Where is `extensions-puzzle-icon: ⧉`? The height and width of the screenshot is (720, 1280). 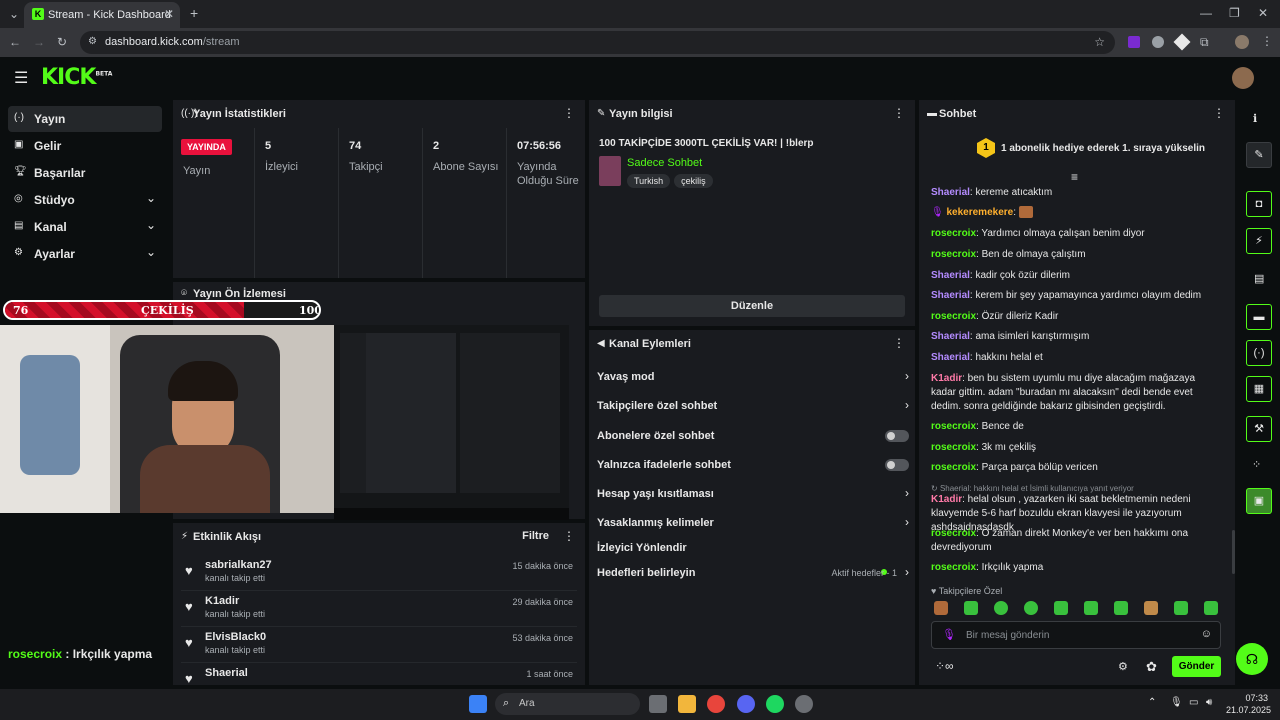
extensions-puzzle-icon: ⧉ is located at coordinates (1204, 42).